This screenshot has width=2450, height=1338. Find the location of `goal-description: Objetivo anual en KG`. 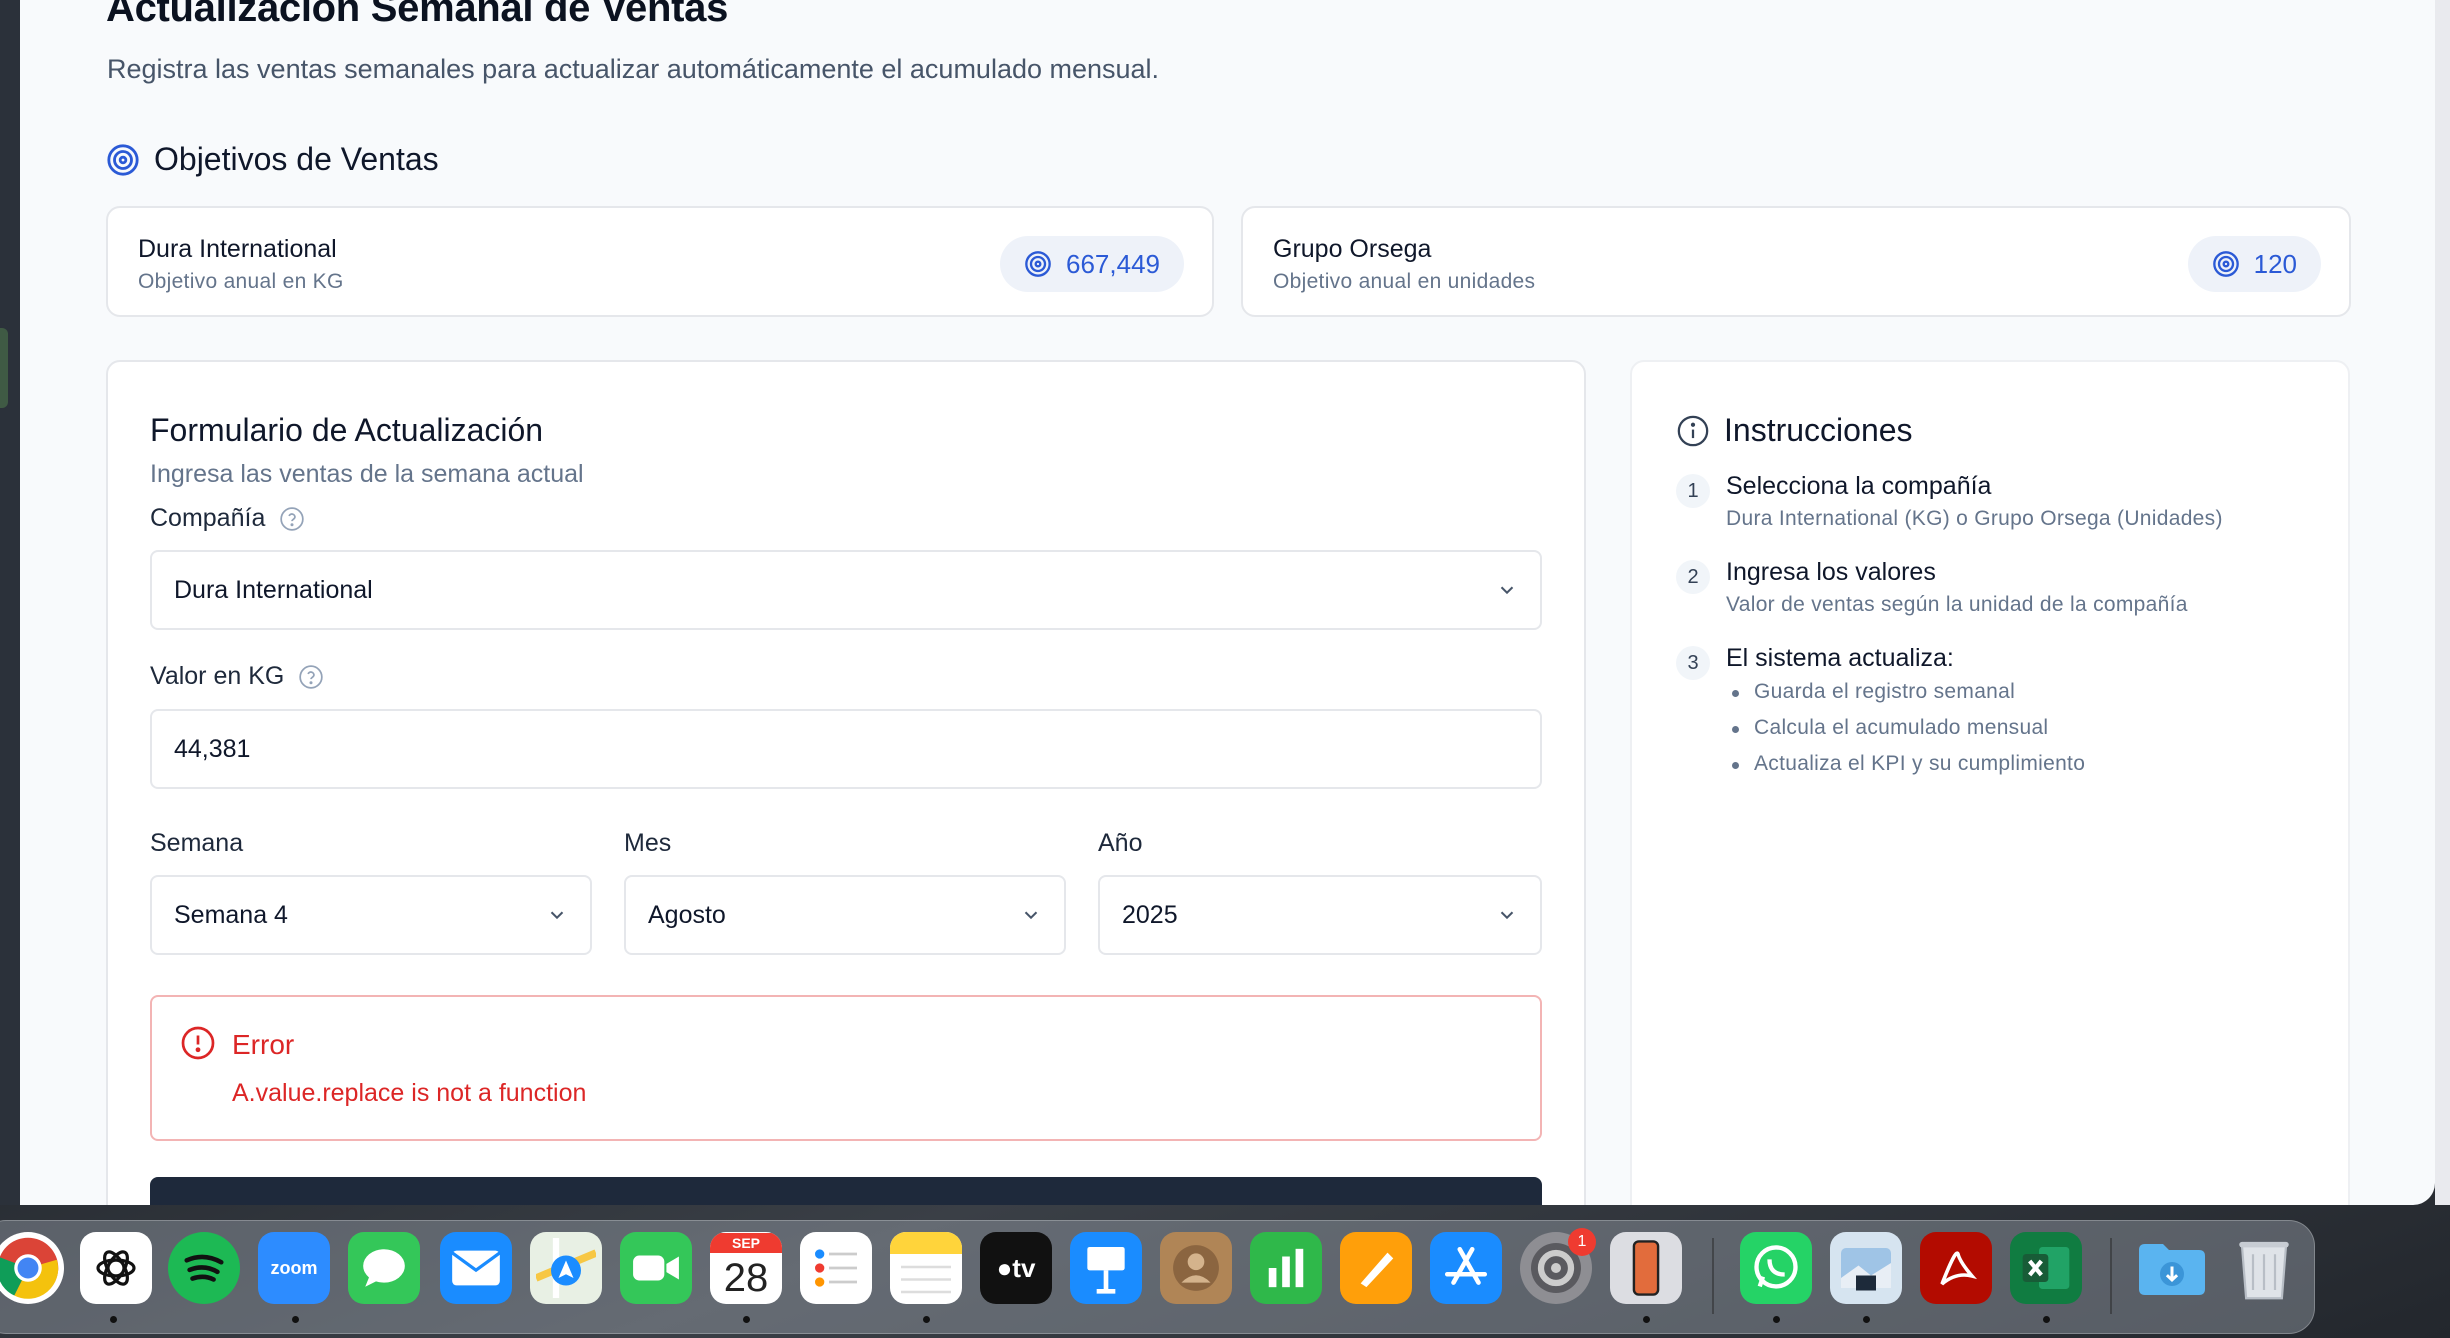

goal-description: Objetivo anual en KG is located at coordinates (241, 281).